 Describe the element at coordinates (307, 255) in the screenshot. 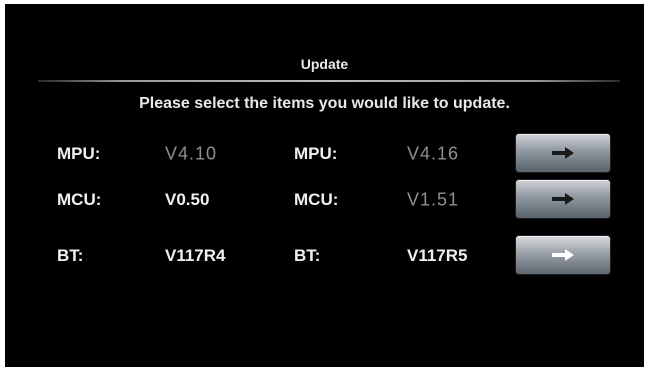

I see `new-bt-label: BT:` at that location.